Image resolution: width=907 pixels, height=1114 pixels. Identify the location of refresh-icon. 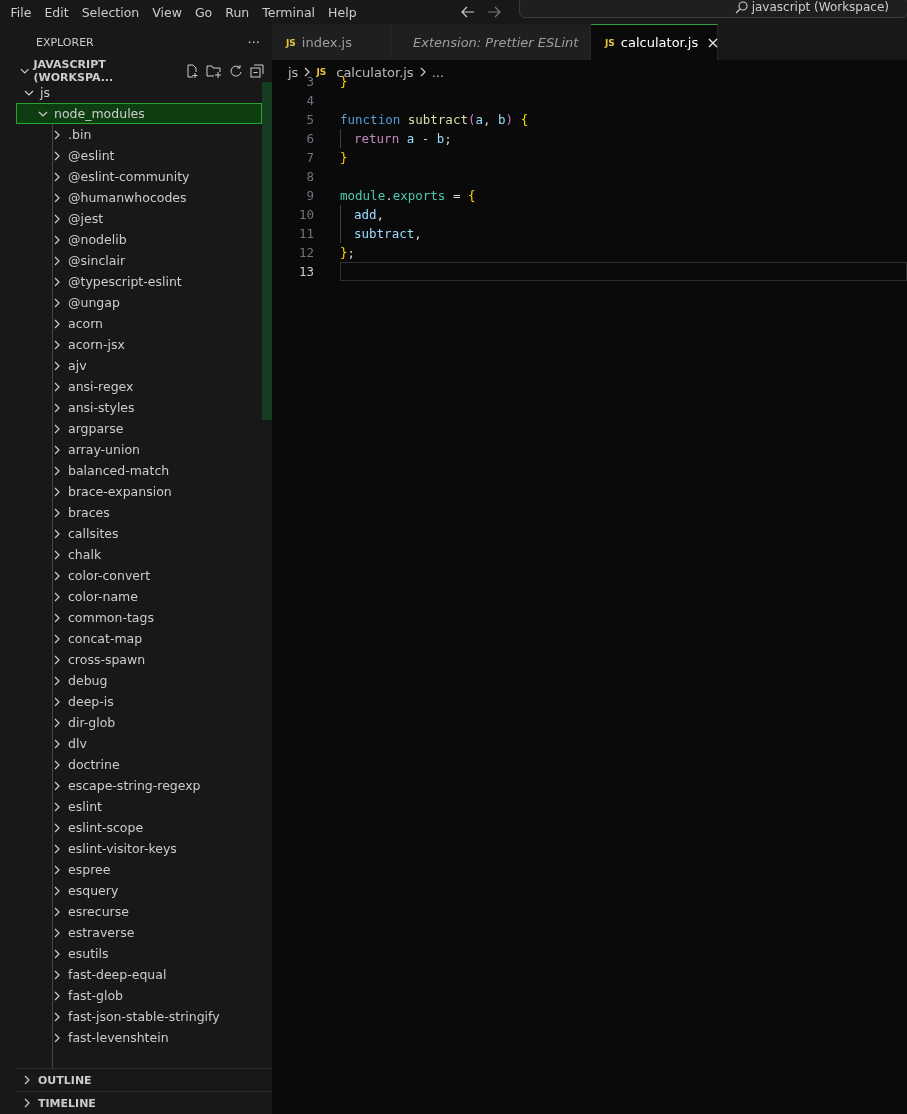
(236, 71).